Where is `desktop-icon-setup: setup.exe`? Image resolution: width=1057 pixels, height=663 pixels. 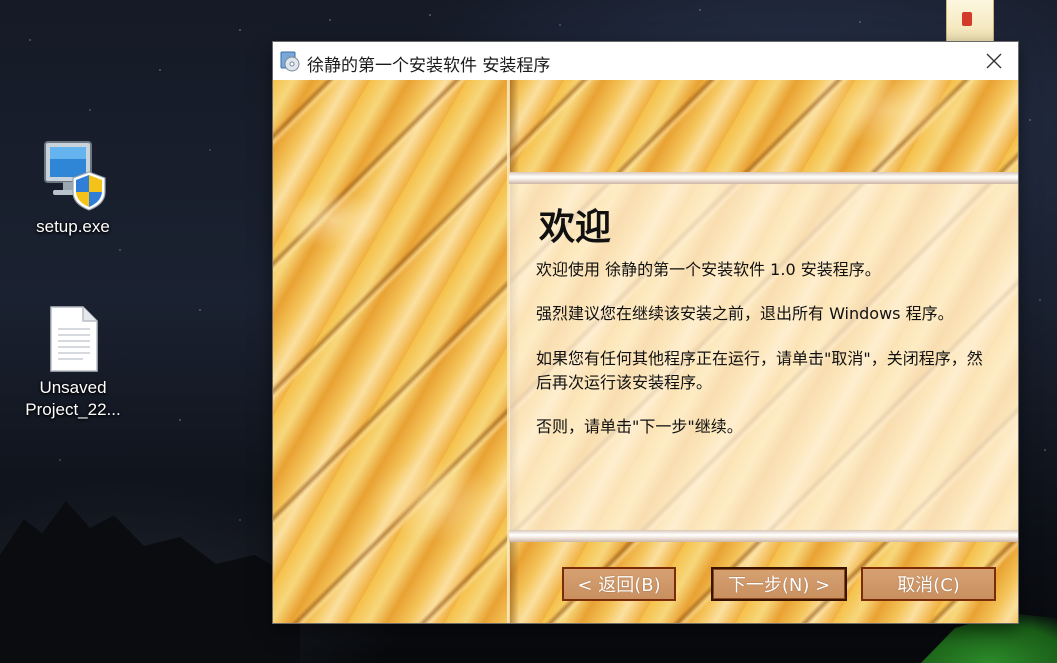 desktop-icon-setup: setup.exe is located at coordinates (73, 188).